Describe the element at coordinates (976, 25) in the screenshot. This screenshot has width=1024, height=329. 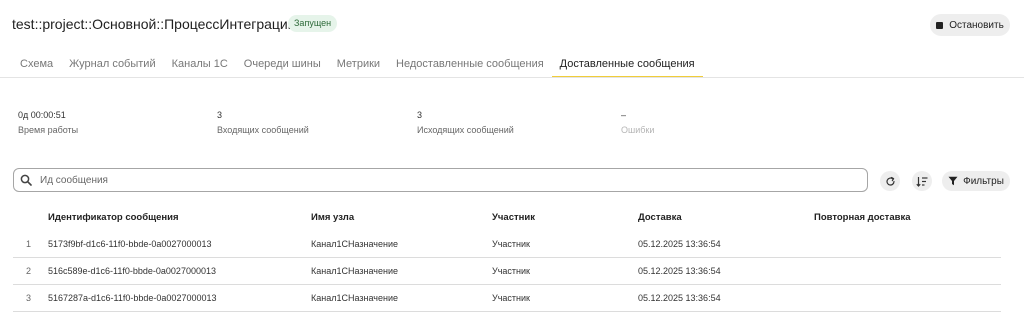
I see `stop-button-label: Остановить` at that location.